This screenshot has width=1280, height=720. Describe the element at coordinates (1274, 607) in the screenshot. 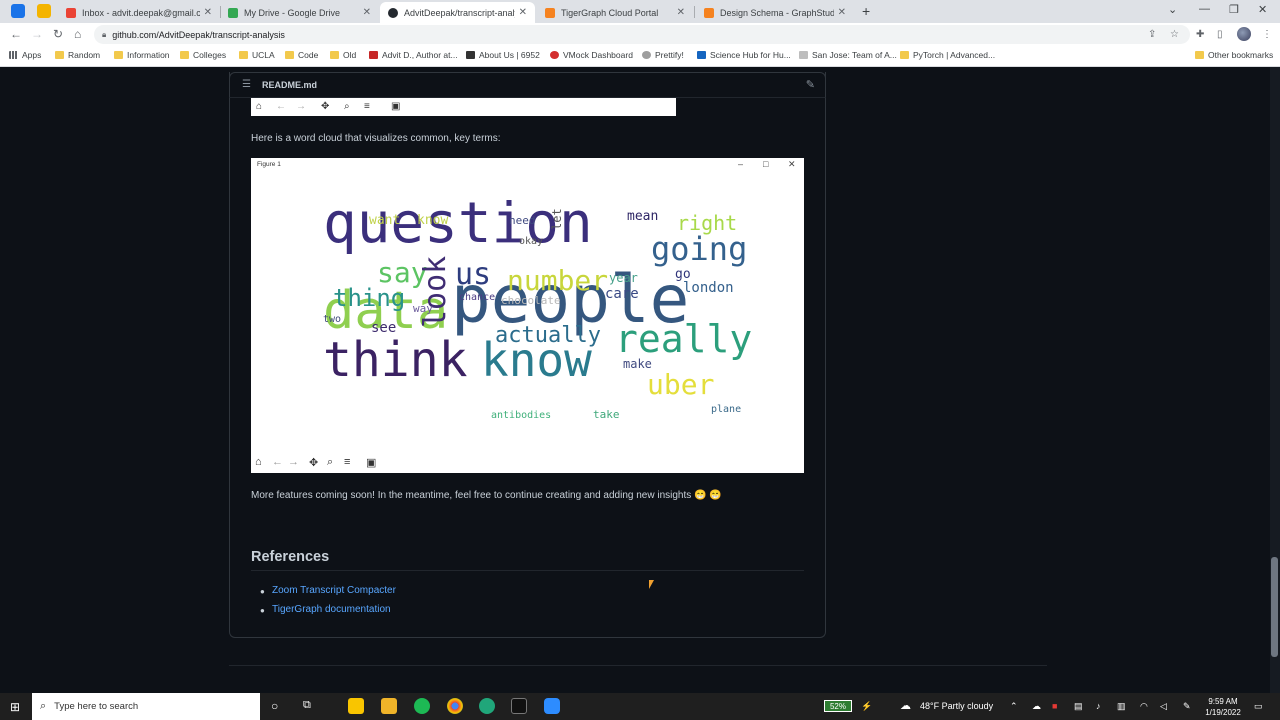

I see `scrollbar-thumb` at that location.